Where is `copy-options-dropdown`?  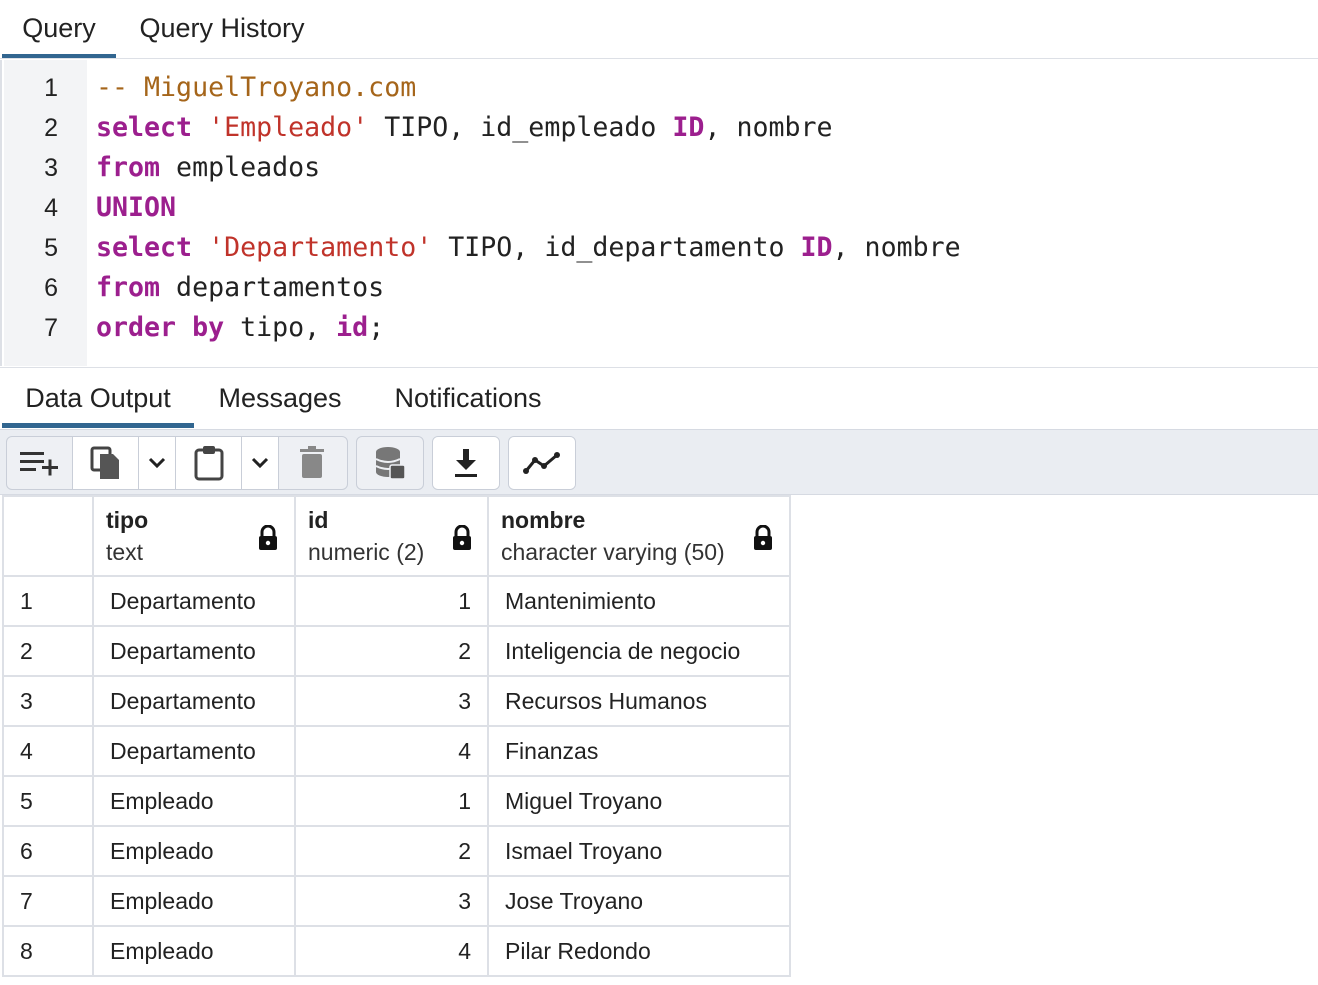 copy-options-dropdown is located at coordinates (157, 463).